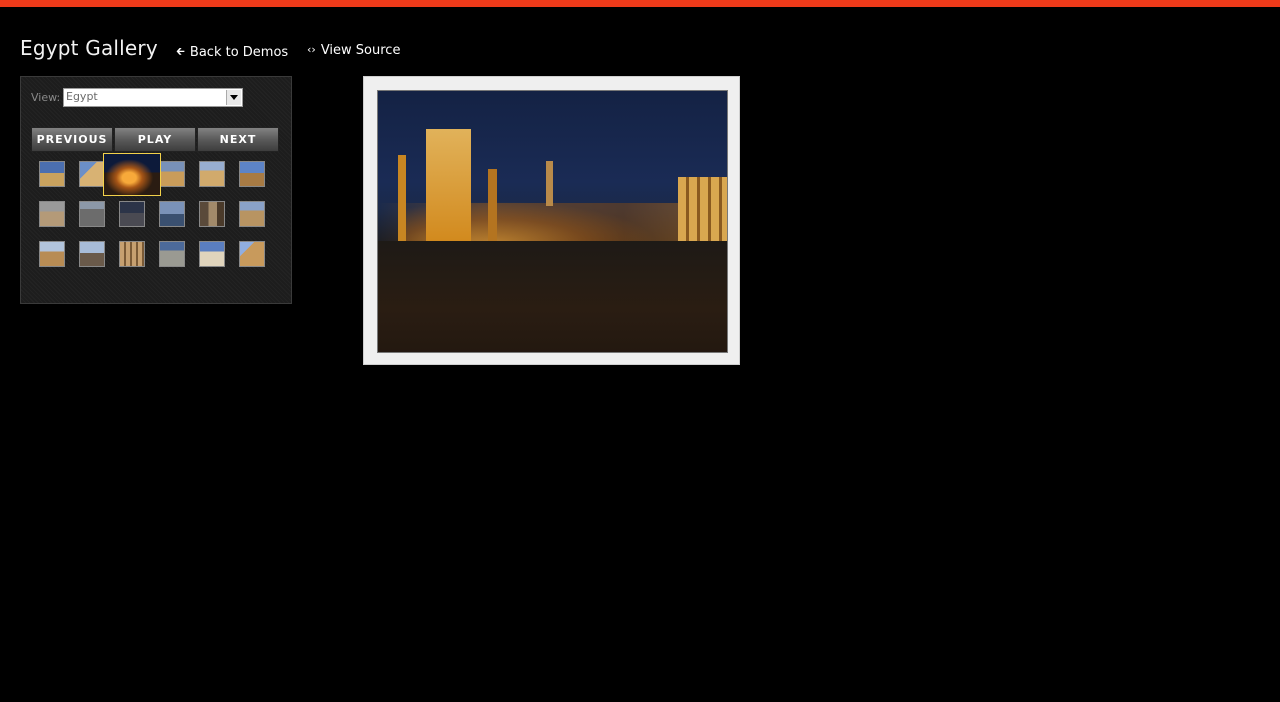  I want to click on accent-top-bar, so click(640, 3).